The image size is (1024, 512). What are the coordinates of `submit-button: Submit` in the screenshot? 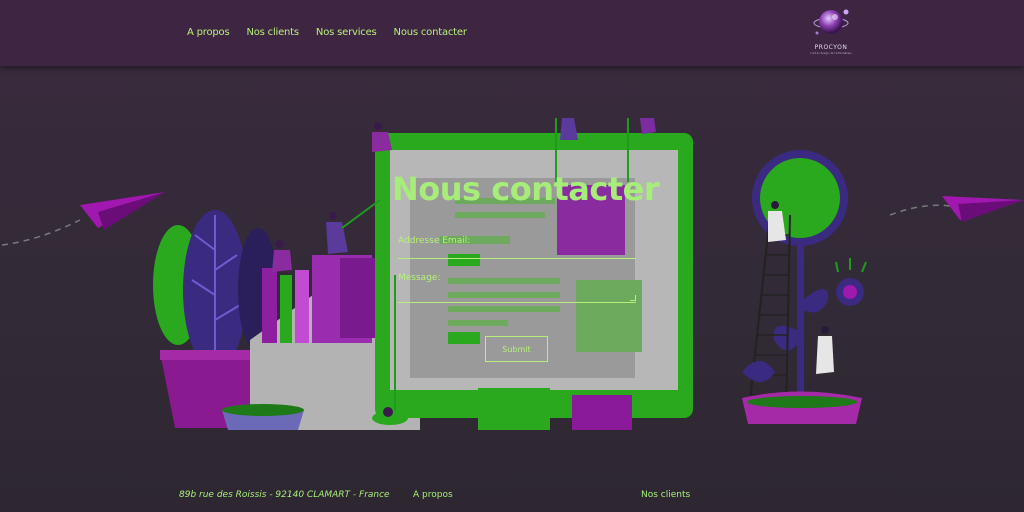 It's located at (516, 349).